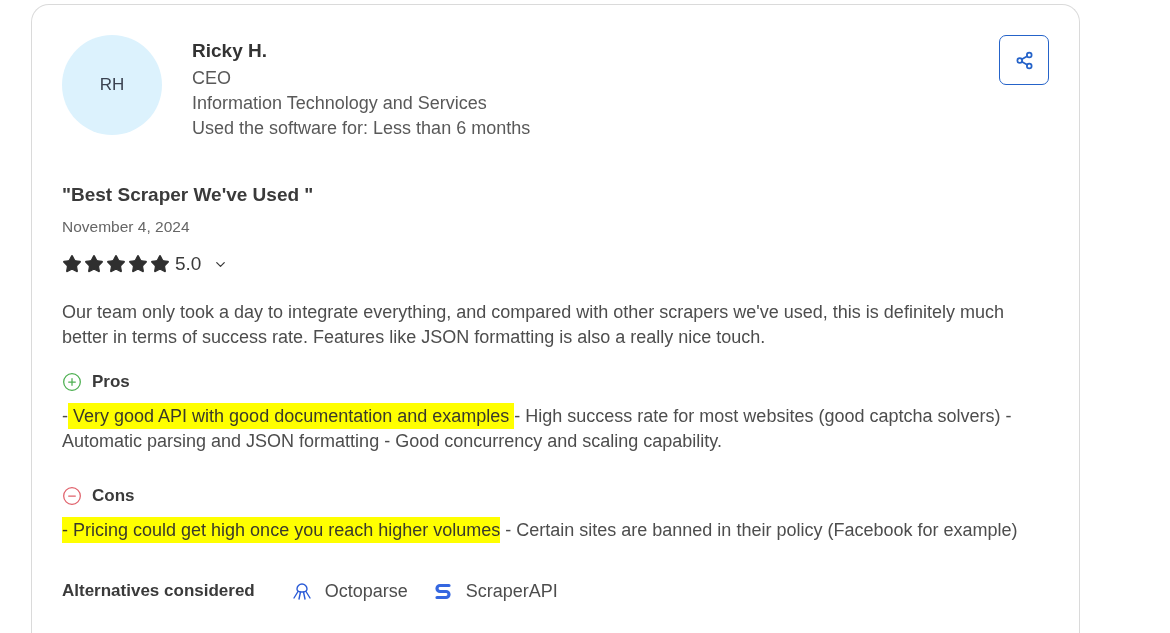 The width and height of the screenshot is (1170, 633). Describe the element at coordinates (555, 429) in the screenshot. I see `section-text: - Very good API with good documentation and examples - High success rate for most websites (good captcha solvers) - Automatic parsing and JSON formatting - Good concurrency and scaling capability.` at that location.